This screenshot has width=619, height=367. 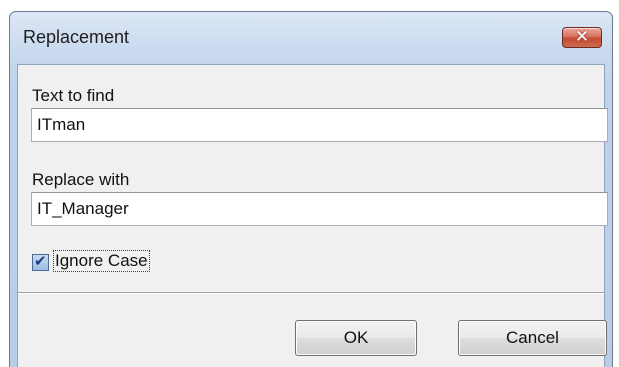 I want to click on close-icon: ✕, so click(x=582, y=36).